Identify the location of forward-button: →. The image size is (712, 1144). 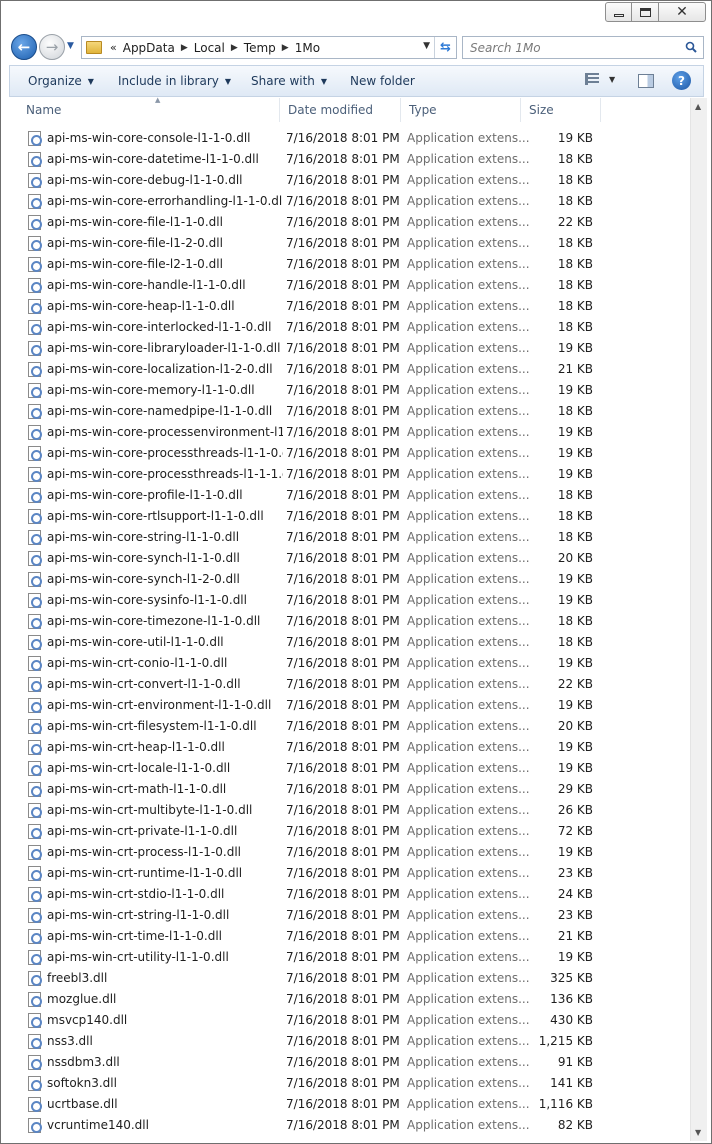
(52, 47).